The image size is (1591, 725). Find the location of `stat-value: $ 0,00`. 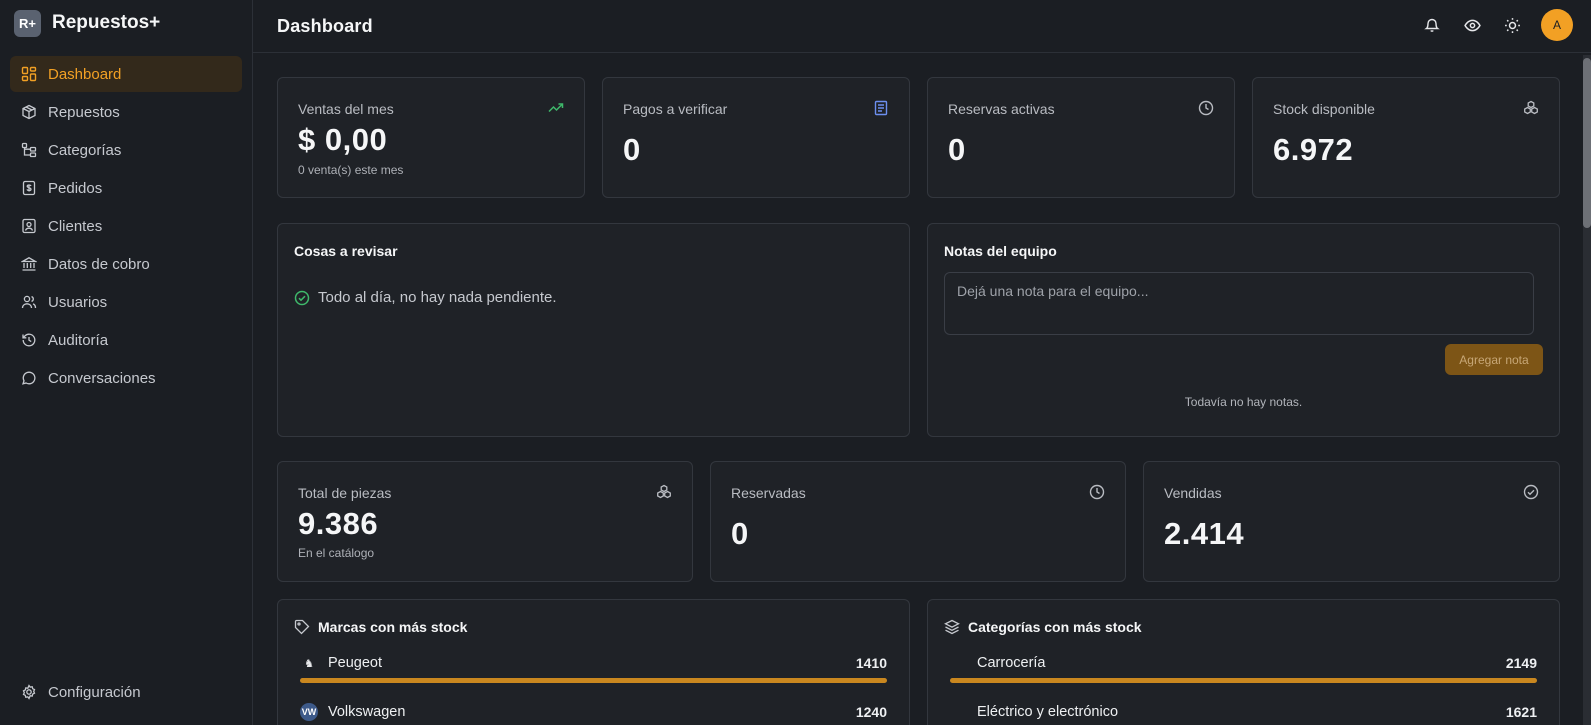

stat-value: $ 0,00 is located at coordinates (343, 139).